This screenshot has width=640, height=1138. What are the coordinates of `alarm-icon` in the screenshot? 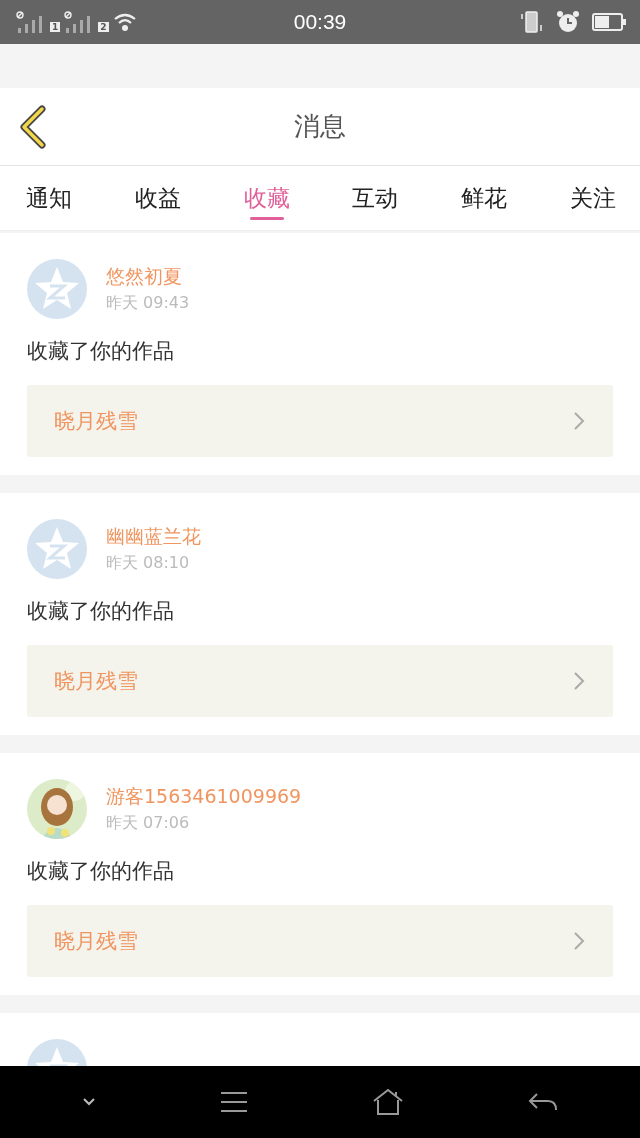 It's located at (568, 22).